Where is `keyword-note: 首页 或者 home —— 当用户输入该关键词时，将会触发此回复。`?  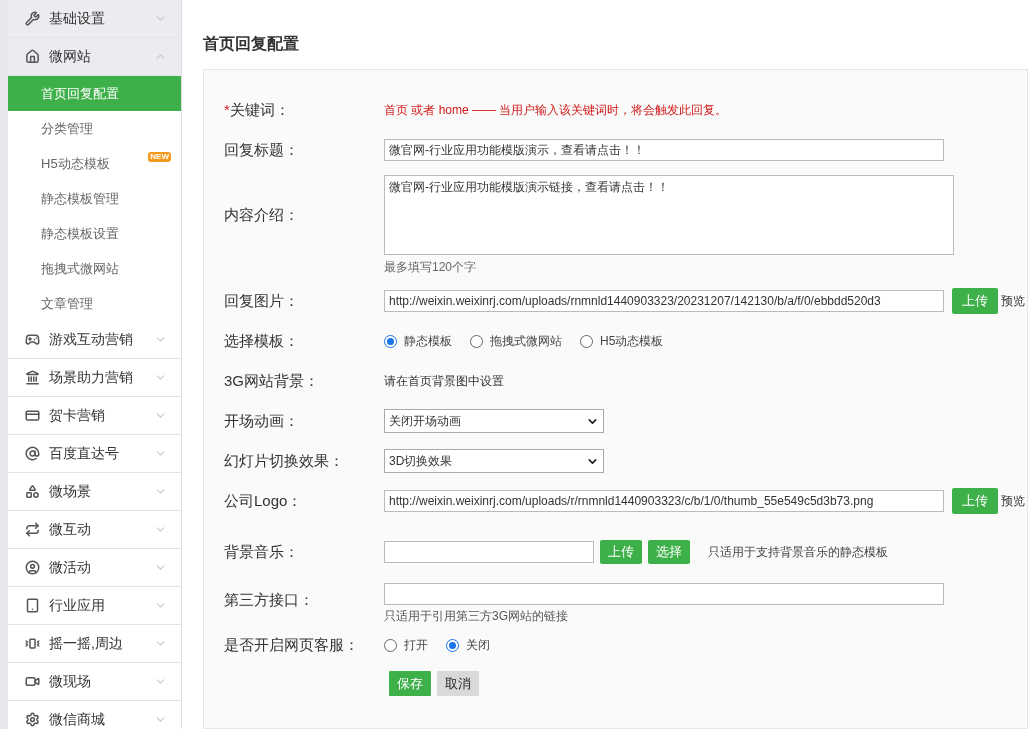 keyword-note: 首页 或者 home —— 当用户输入该关键词时，将会触发此回复。 is located at coordinates (556, 110).